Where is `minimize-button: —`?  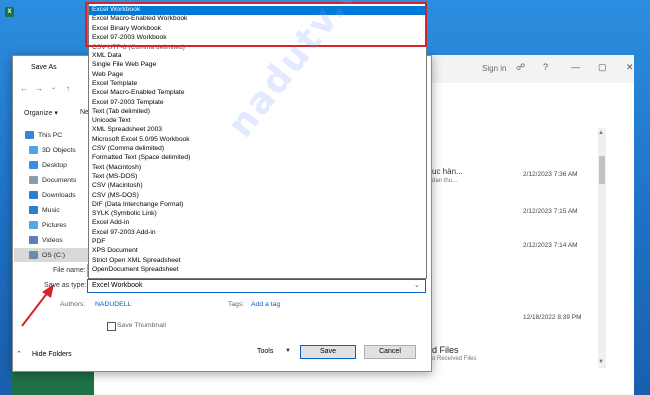
minimize-button: — is located at coordinates (575, 67).